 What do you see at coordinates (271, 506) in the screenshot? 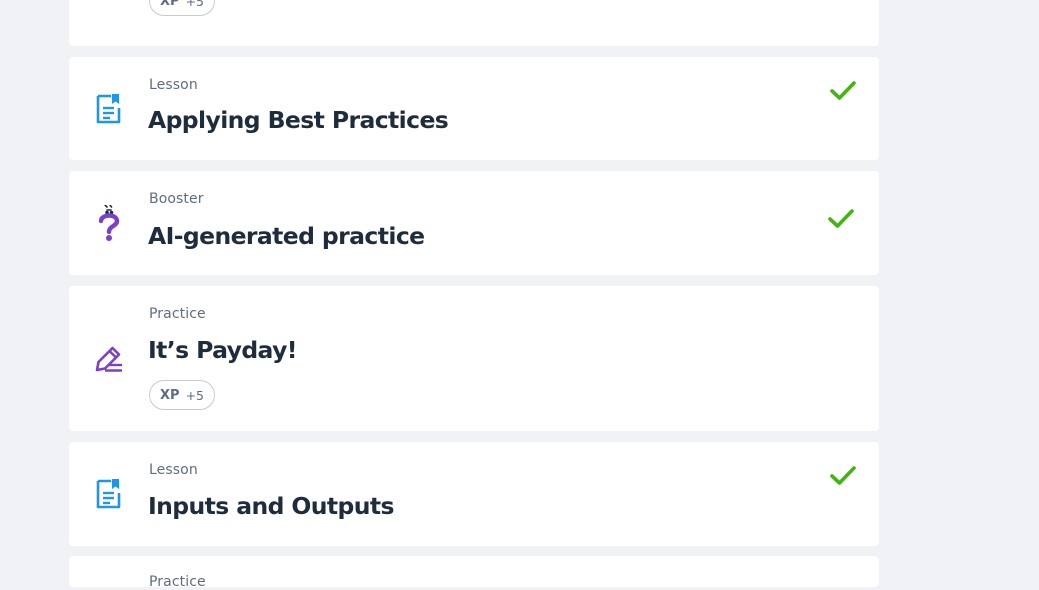
I see `item-title: Inputs and Outputs` at bounding box center [271, 506].